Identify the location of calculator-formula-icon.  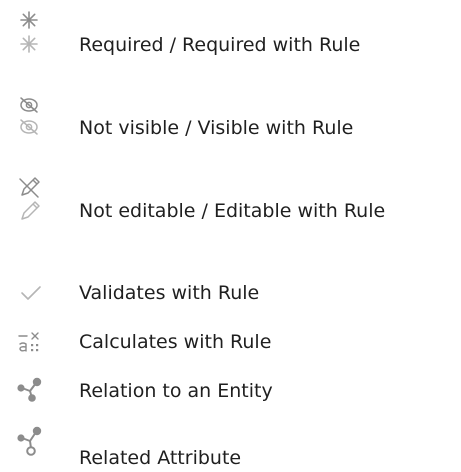
(31, 343).